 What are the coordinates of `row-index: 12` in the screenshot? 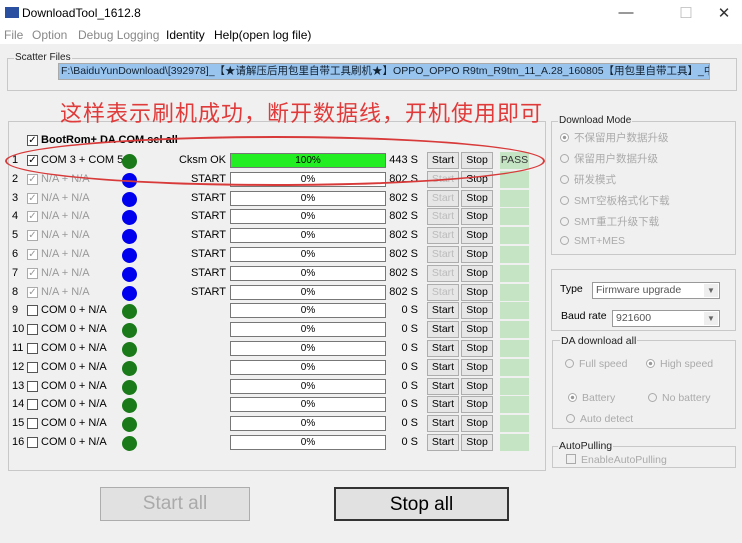 It's located at (18, 366).